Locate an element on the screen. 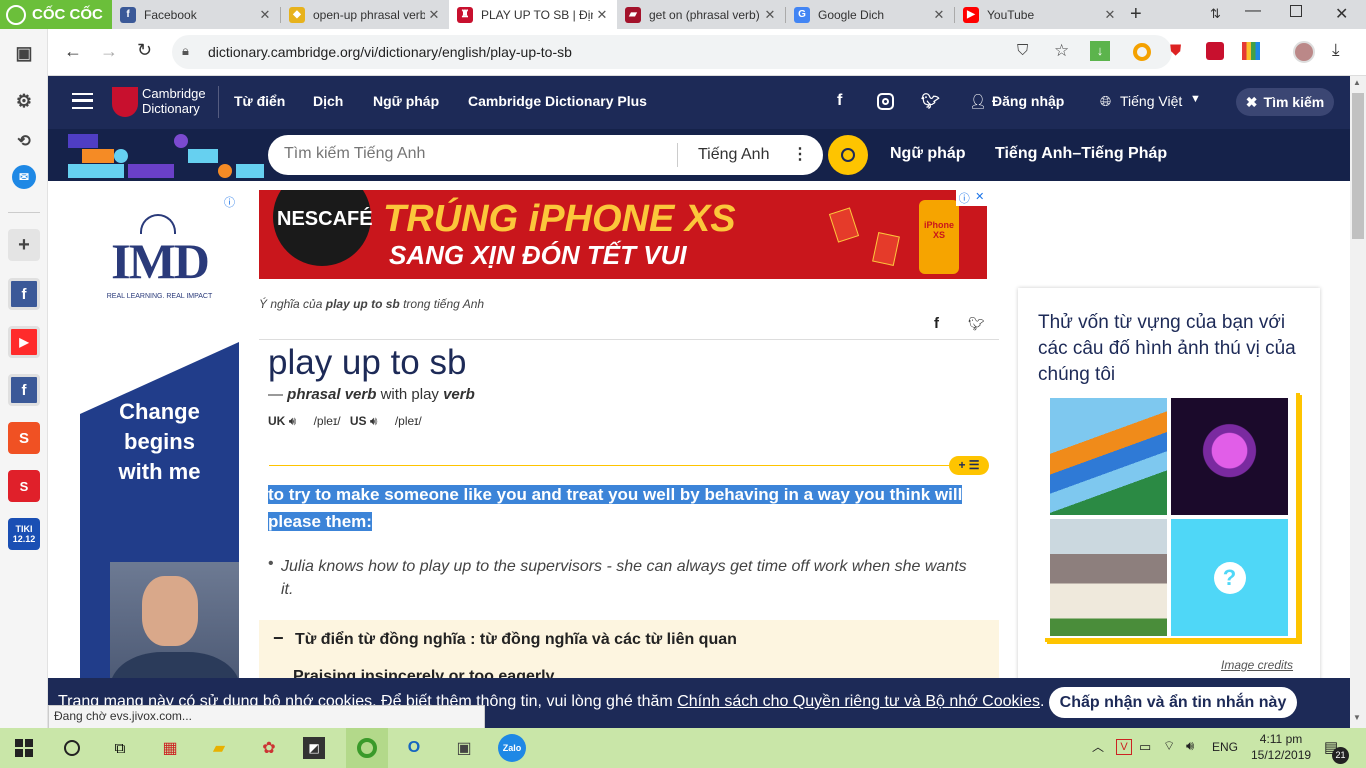 The image size is (1366, 768). youtube-shortcut-icon: ▶ is located at coordinates (24, 342).